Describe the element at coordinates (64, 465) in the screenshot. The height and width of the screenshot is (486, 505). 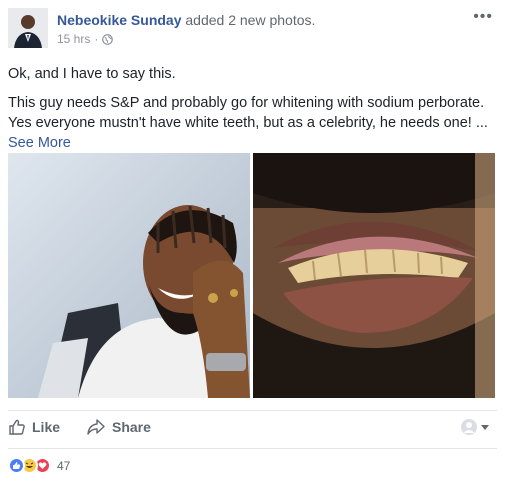
I see `reaction-count: 47` at that location.